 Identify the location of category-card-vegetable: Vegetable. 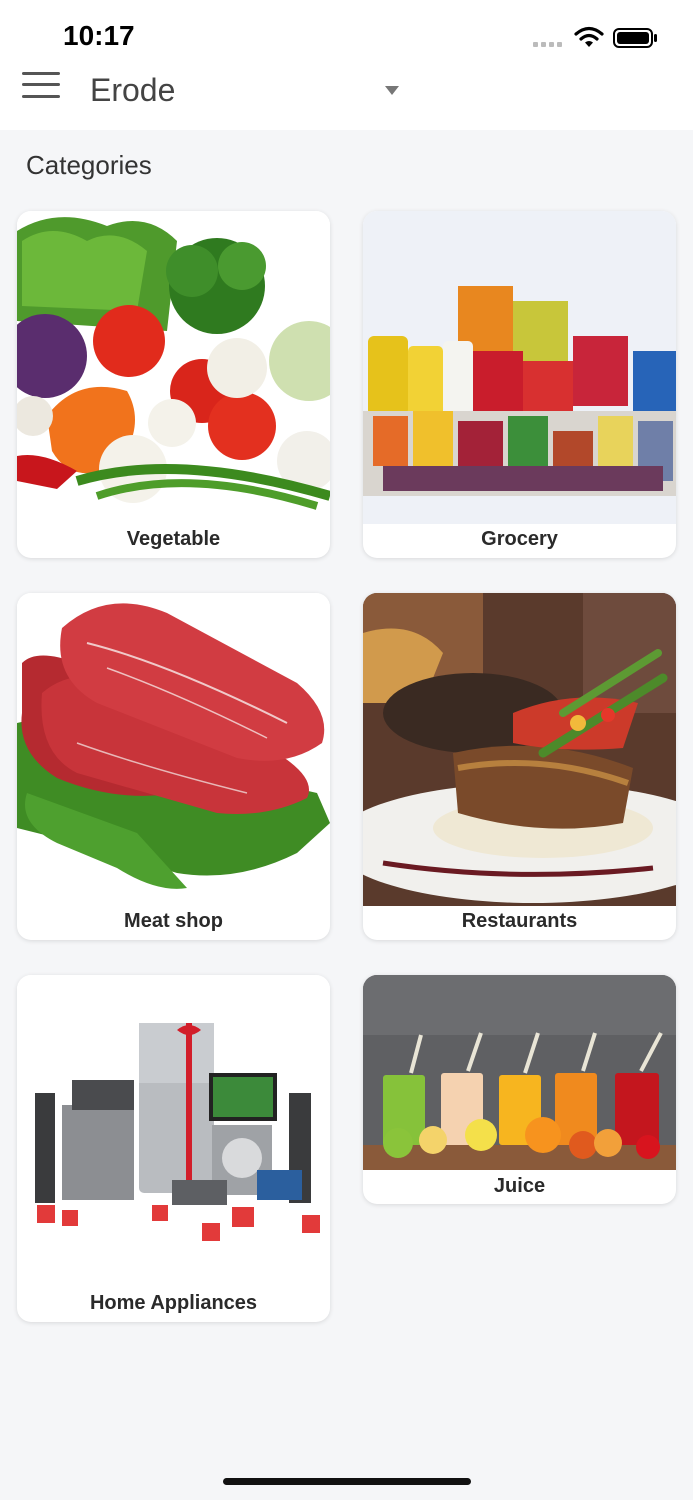
(173, 384).